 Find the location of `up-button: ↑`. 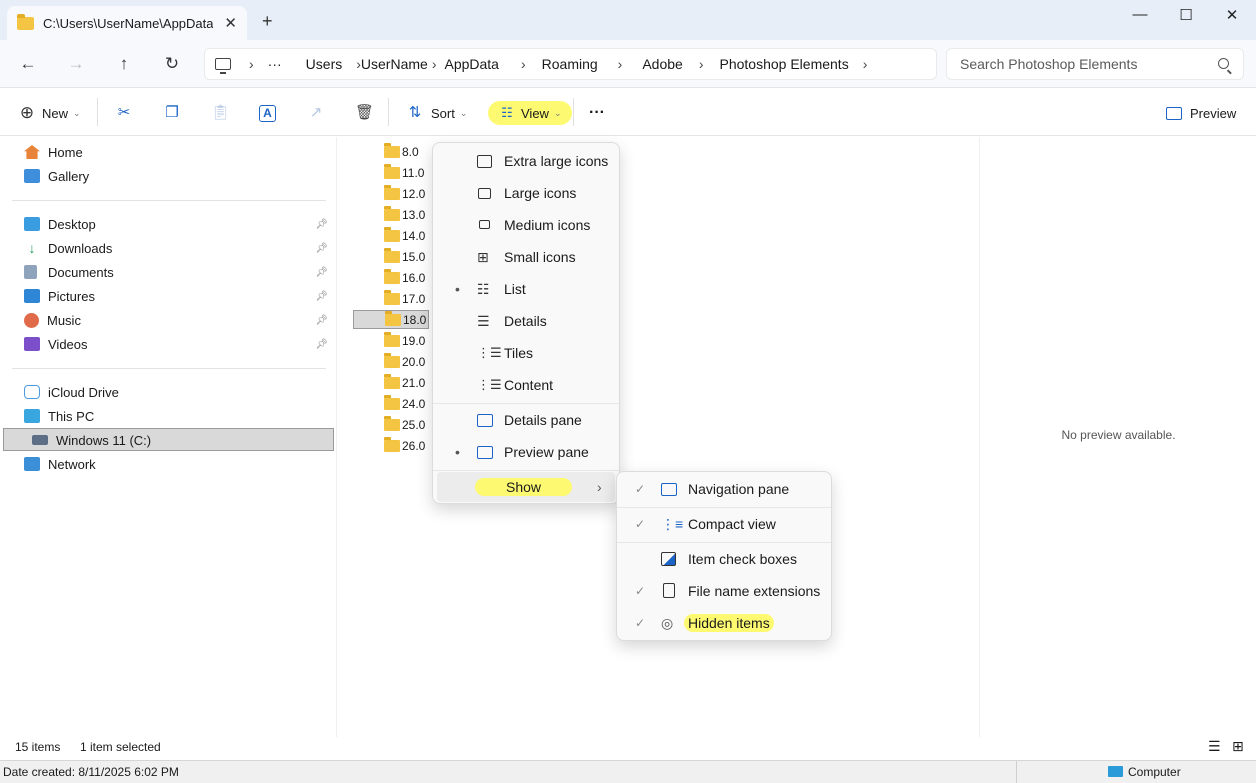

up-button: ↑ is located at coordinates (124, 64).